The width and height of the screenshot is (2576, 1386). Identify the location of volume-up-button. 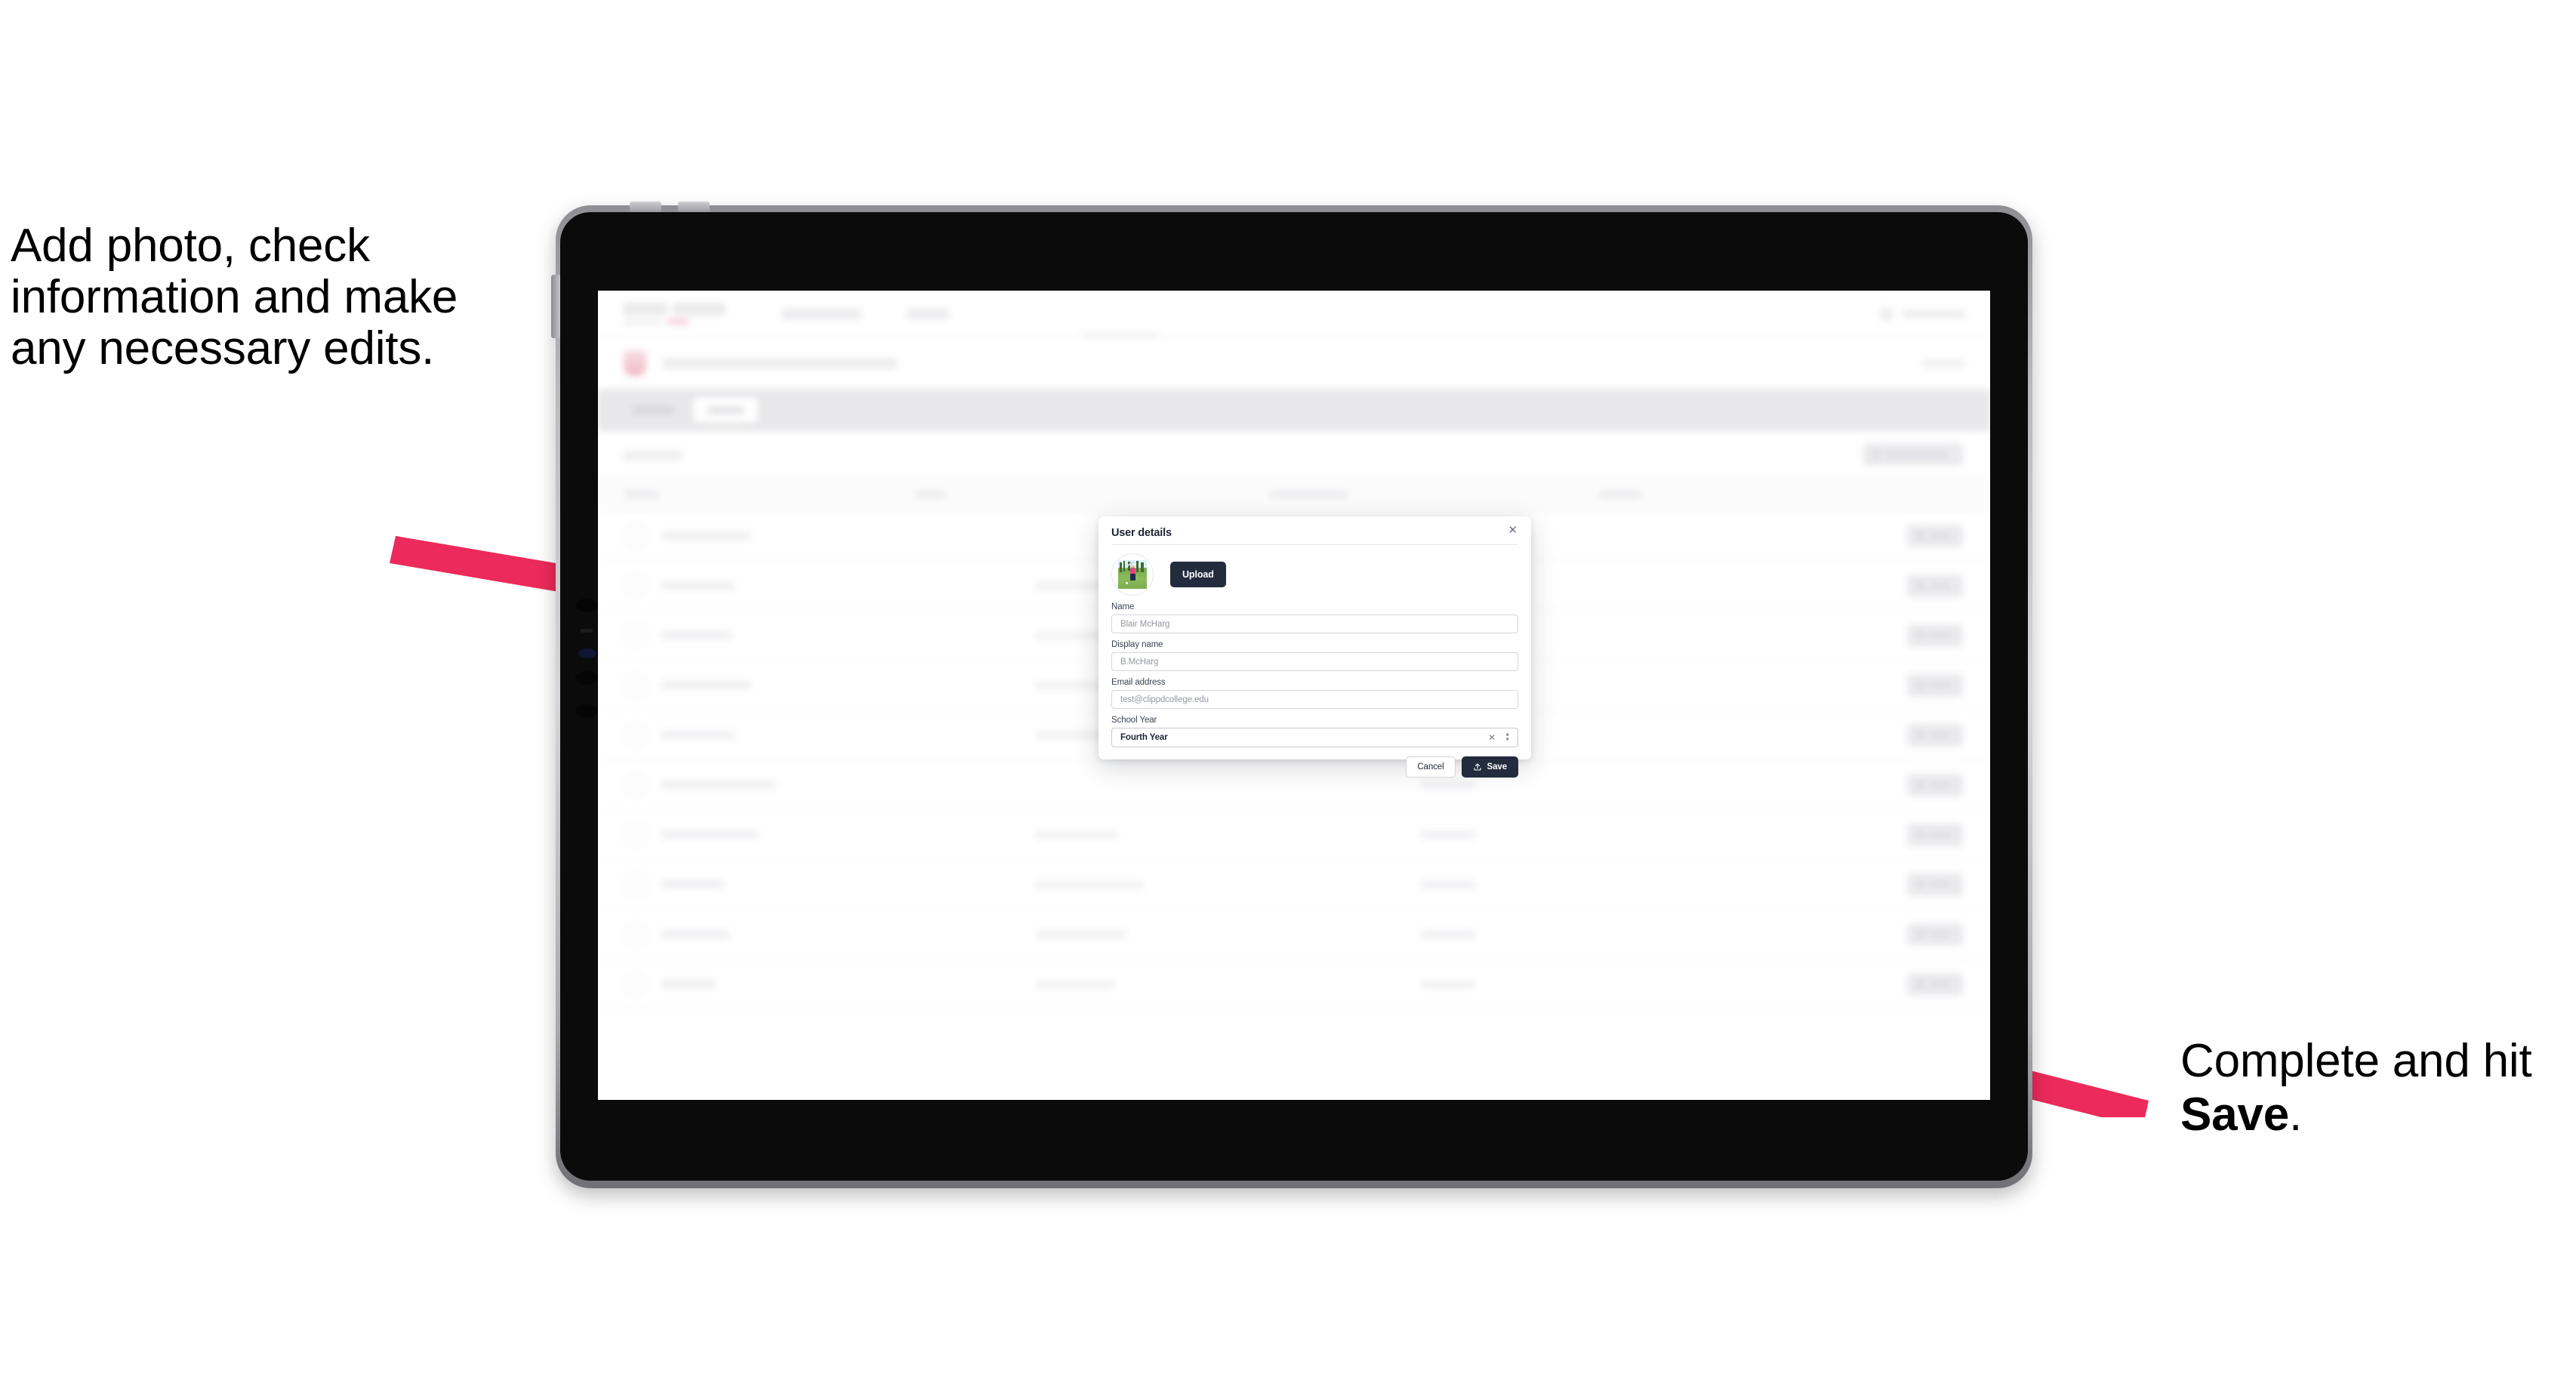
(645, 207).